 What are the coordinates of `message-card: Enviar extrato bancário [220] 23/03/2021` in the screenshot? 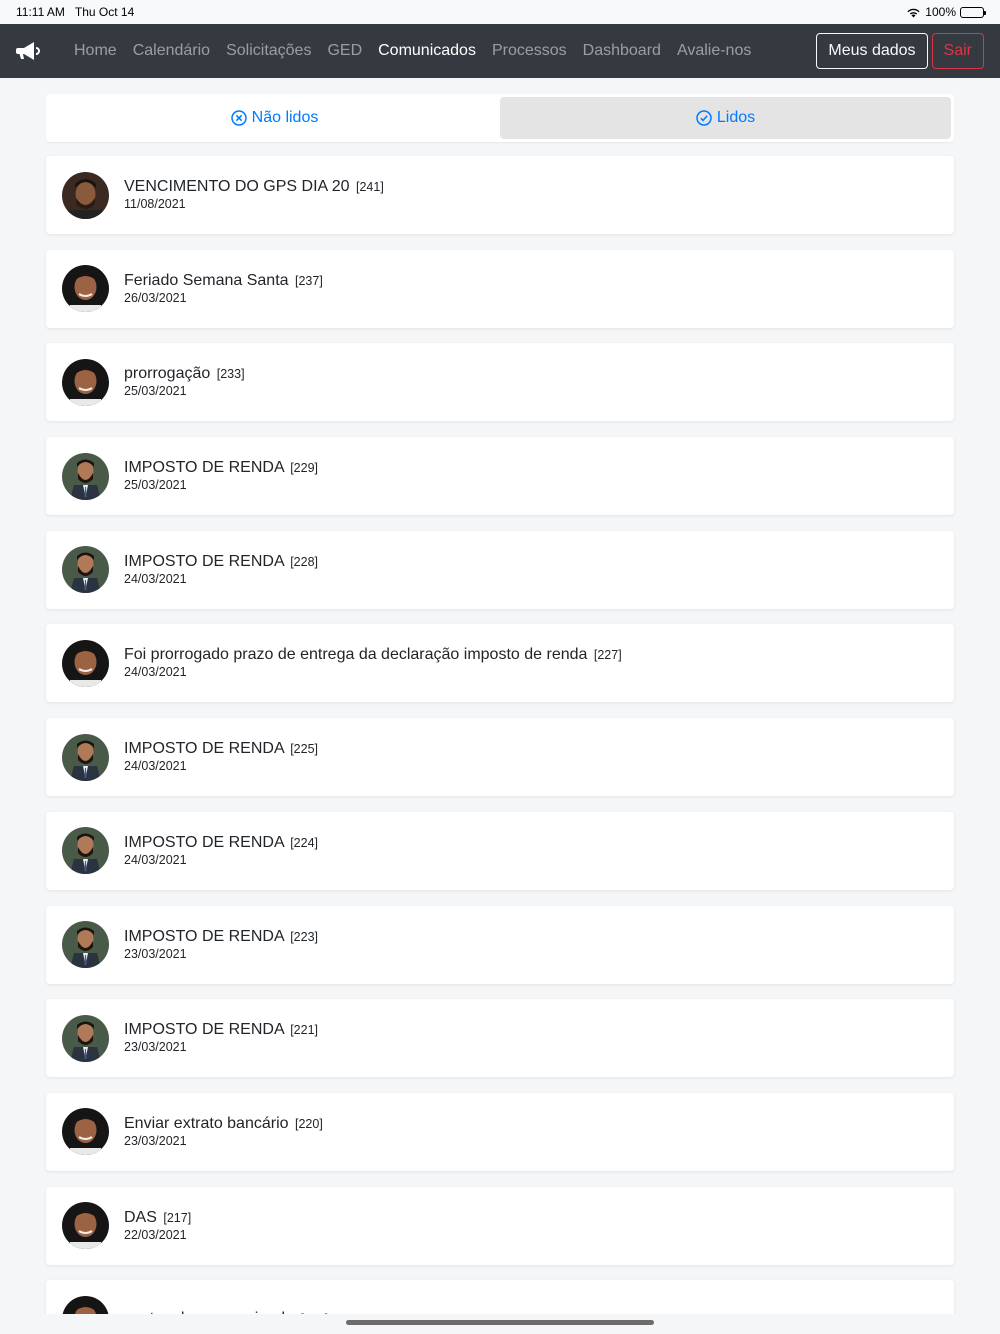 It's located at (500, 1131).